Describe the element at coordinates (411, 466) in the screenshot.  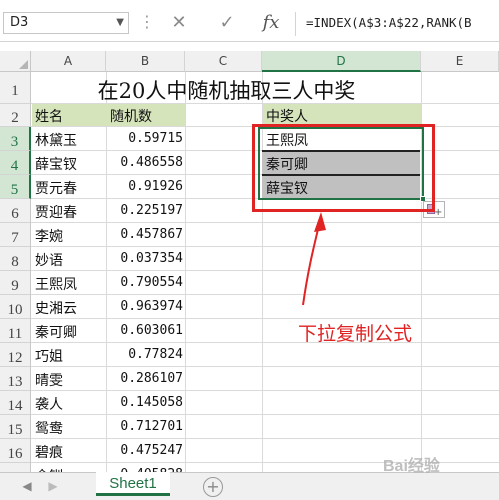
I see `watermark: Bai经验` at that location.